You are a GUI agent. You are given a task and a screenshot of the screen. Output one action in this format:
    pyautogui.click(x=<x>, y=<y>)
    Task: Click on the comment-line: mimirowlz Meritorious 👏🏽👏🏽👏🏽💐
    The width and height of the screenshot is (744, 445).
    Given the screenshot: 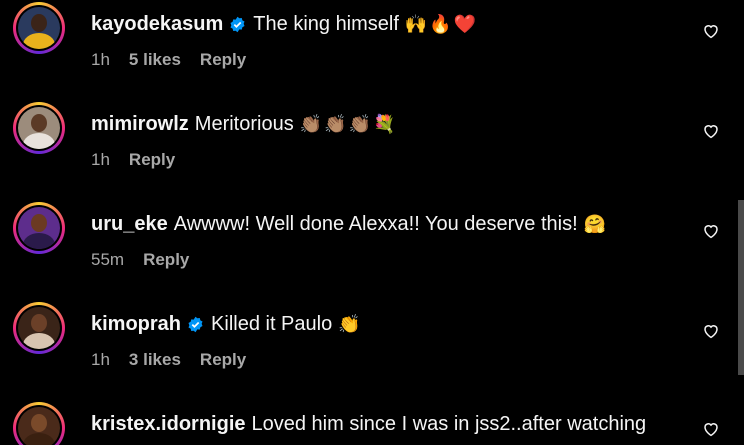 What is the action you would take?
    pyautogui.click(x=244, y=124)
    